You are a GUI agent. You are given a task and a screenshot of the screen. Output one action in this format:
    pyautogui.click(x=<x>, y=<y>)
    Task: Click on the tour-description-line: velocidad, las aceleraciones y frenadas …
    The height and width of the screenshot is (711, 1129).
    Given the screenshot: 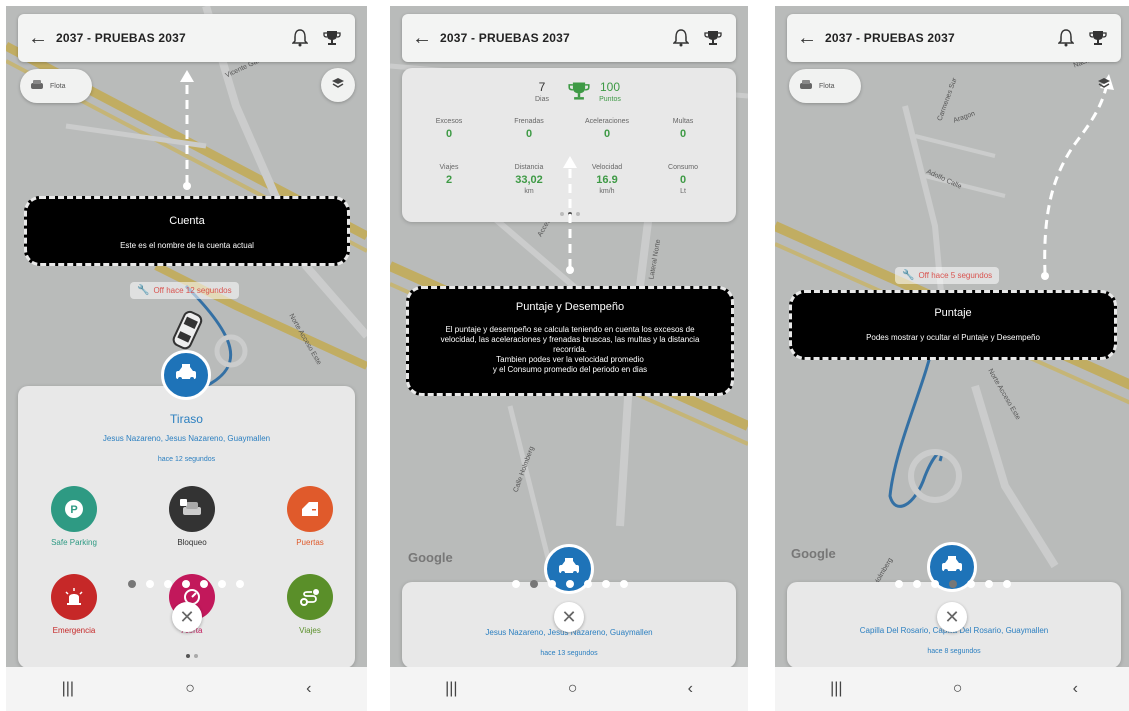 What is the action you would take?
    pyautogui.click(x=570, y=339)
    